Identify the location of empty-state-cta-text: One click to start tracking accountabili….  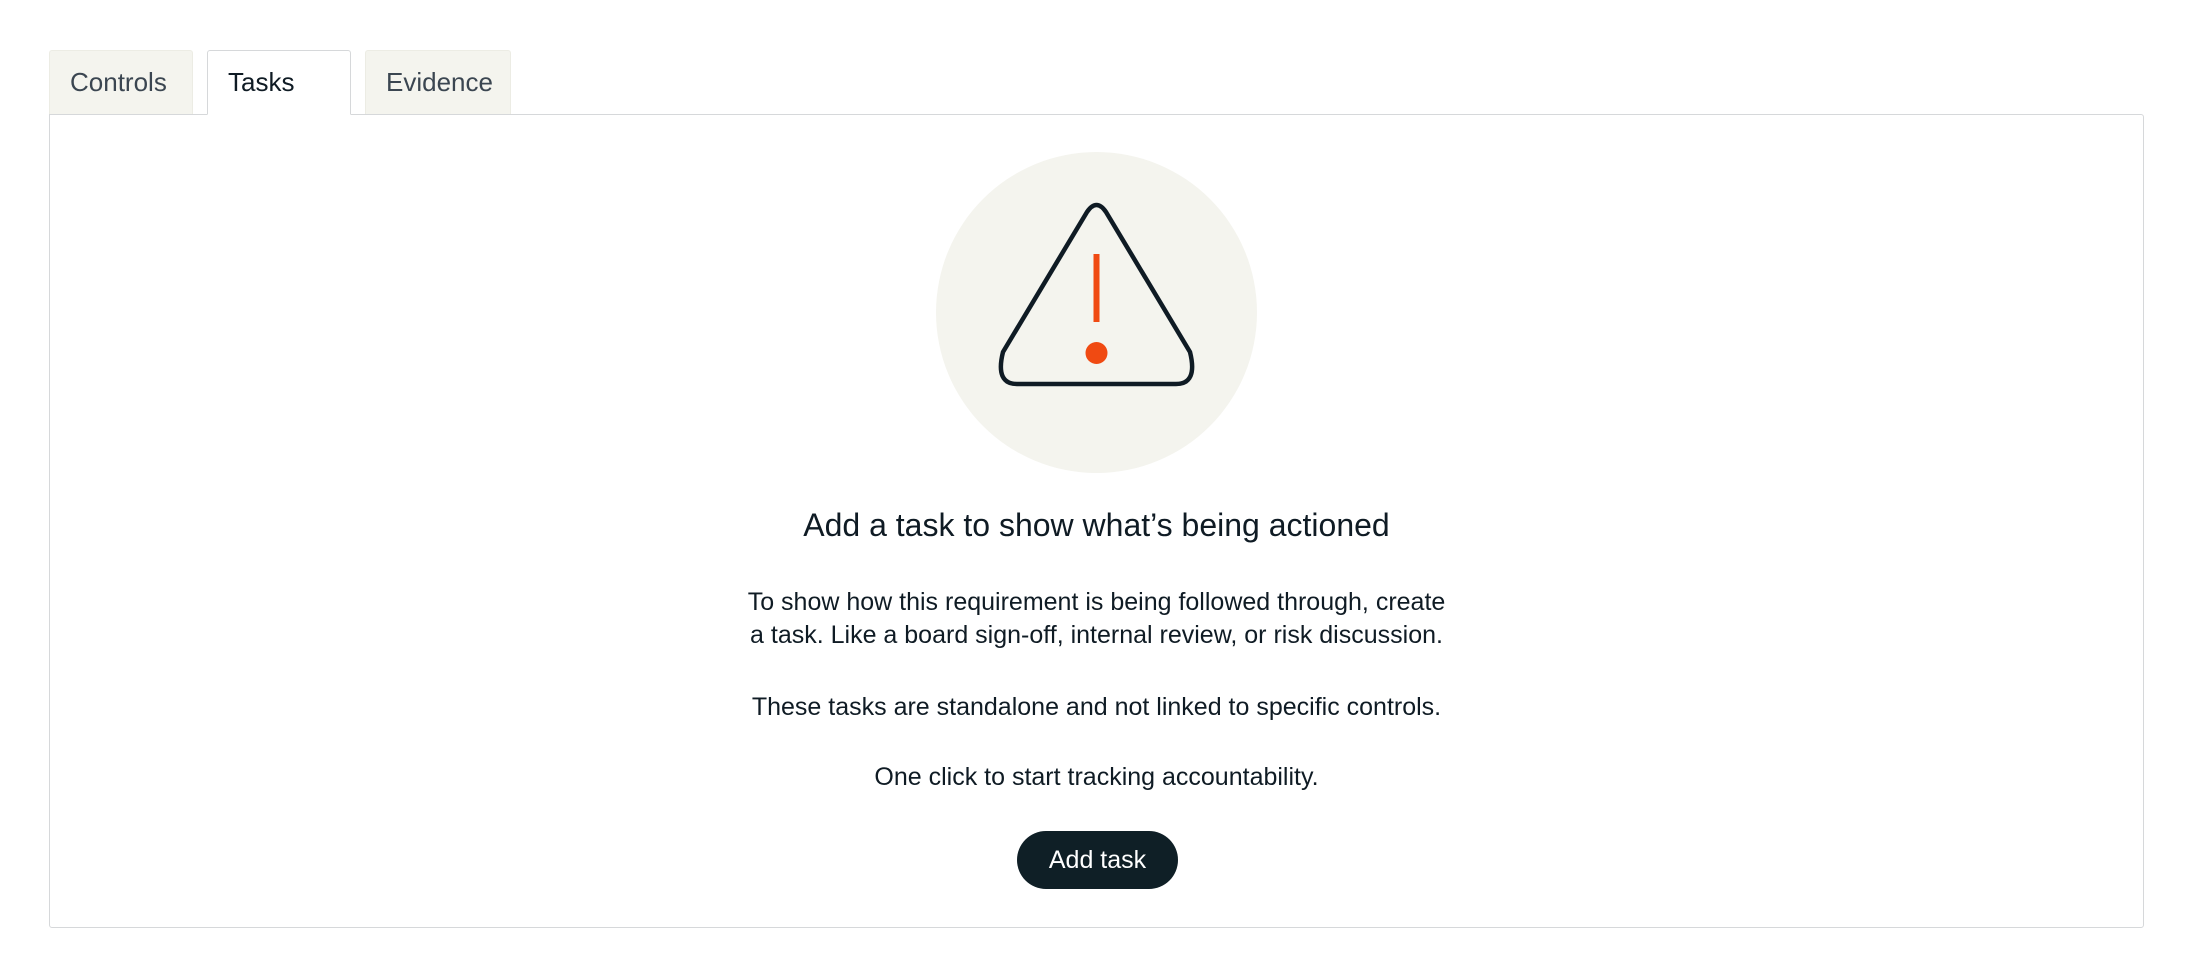
(1096, 777).